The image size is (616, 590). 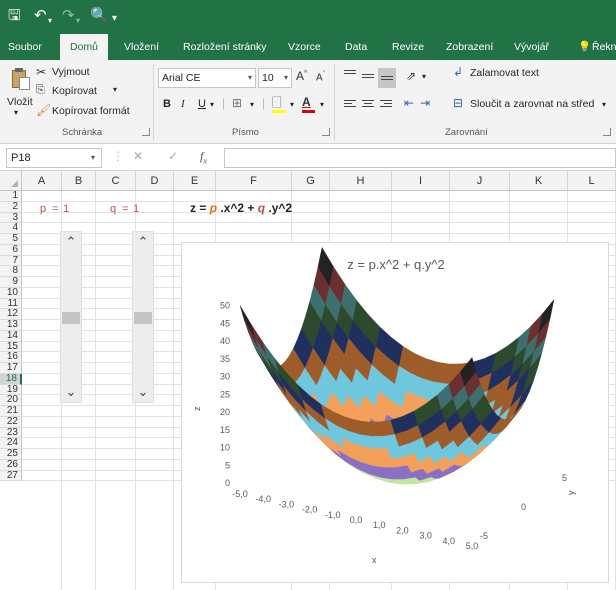 What do you see at coordinates (114, 19) in the screenshot?
I see `customize-toolbar-icon: ▾` at bounding box center [114, 19].